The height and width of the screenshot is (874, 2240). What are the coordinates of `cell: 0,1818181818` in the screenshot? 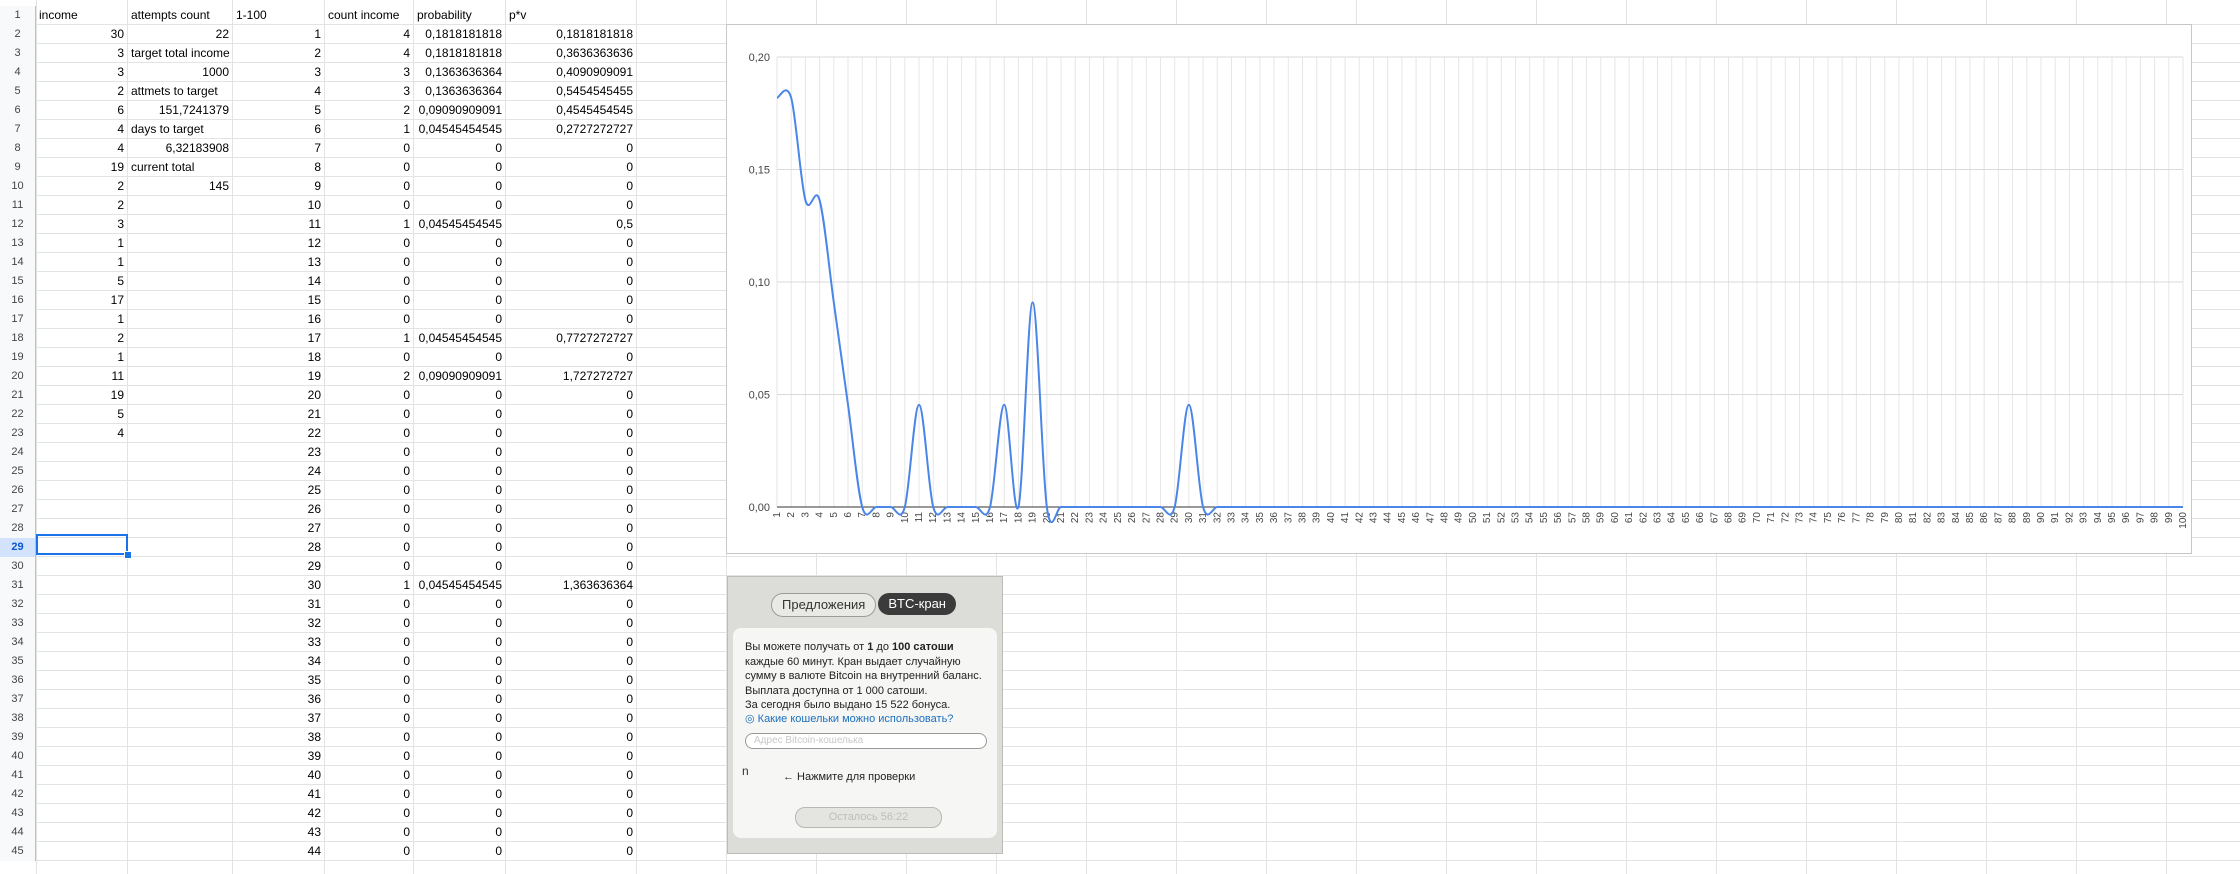 It's located at (459, 53).